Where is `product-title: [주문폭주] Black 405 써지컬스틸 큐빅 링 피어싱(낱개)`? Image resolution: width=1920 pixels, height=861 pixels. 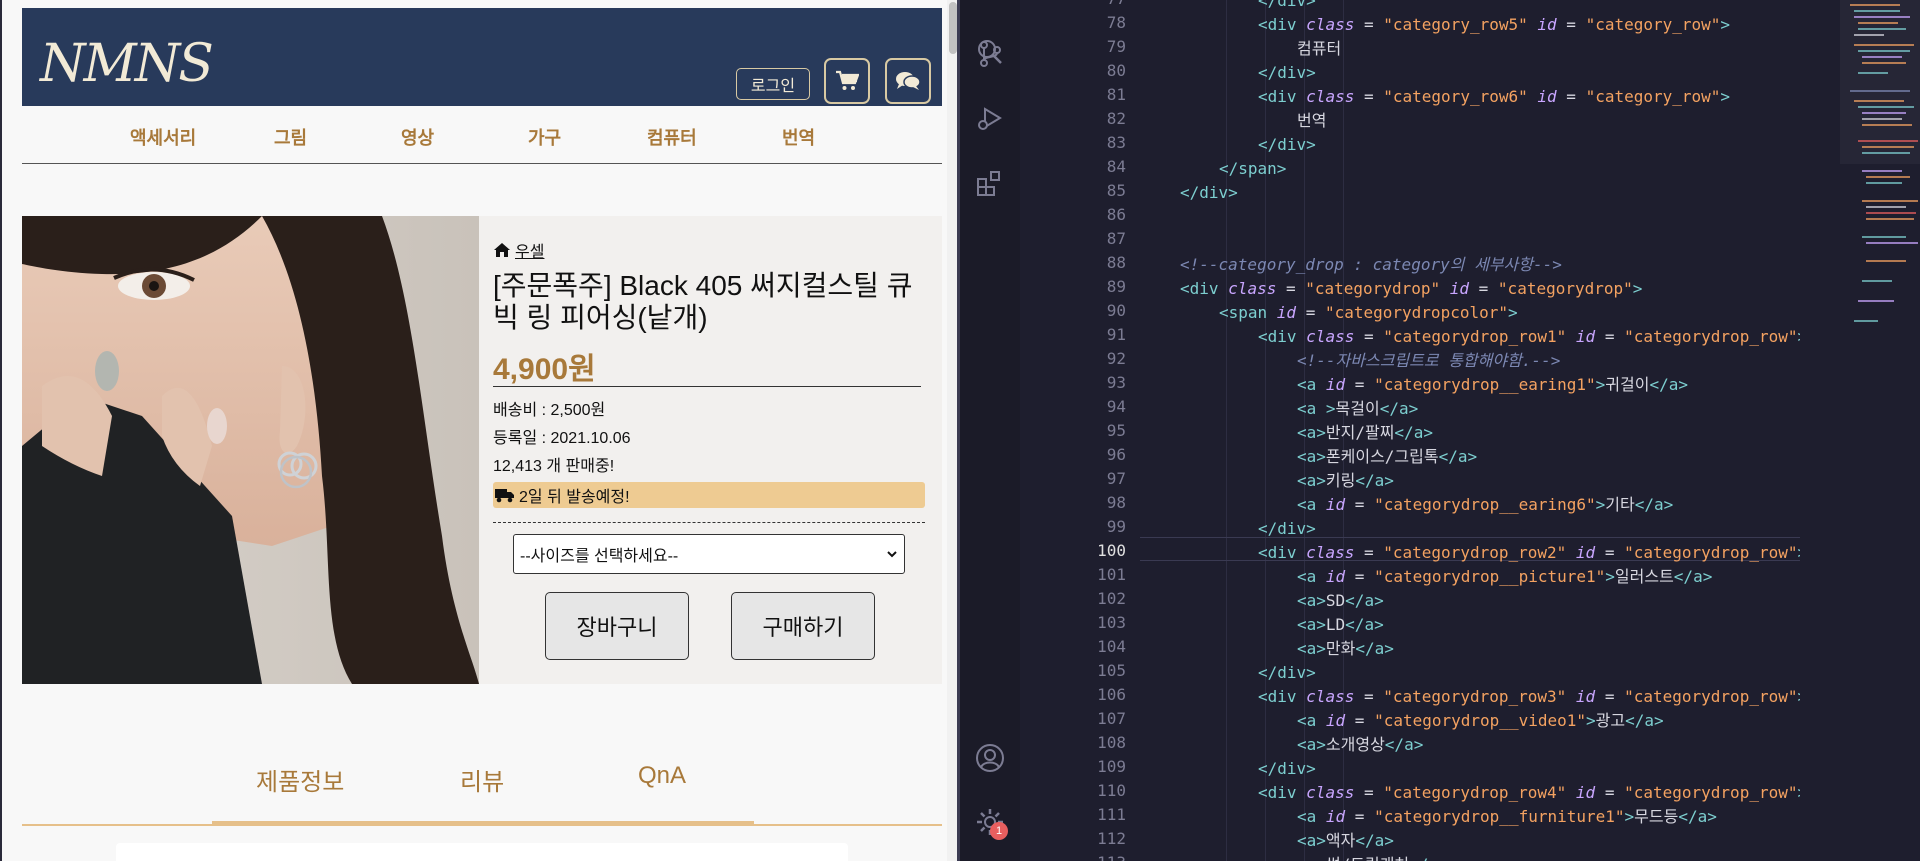 product-title: [주문폭주] Black 405 써지컬스틸 큐빅 링 피어싱(낱개) is located at coordinates (703, 301).